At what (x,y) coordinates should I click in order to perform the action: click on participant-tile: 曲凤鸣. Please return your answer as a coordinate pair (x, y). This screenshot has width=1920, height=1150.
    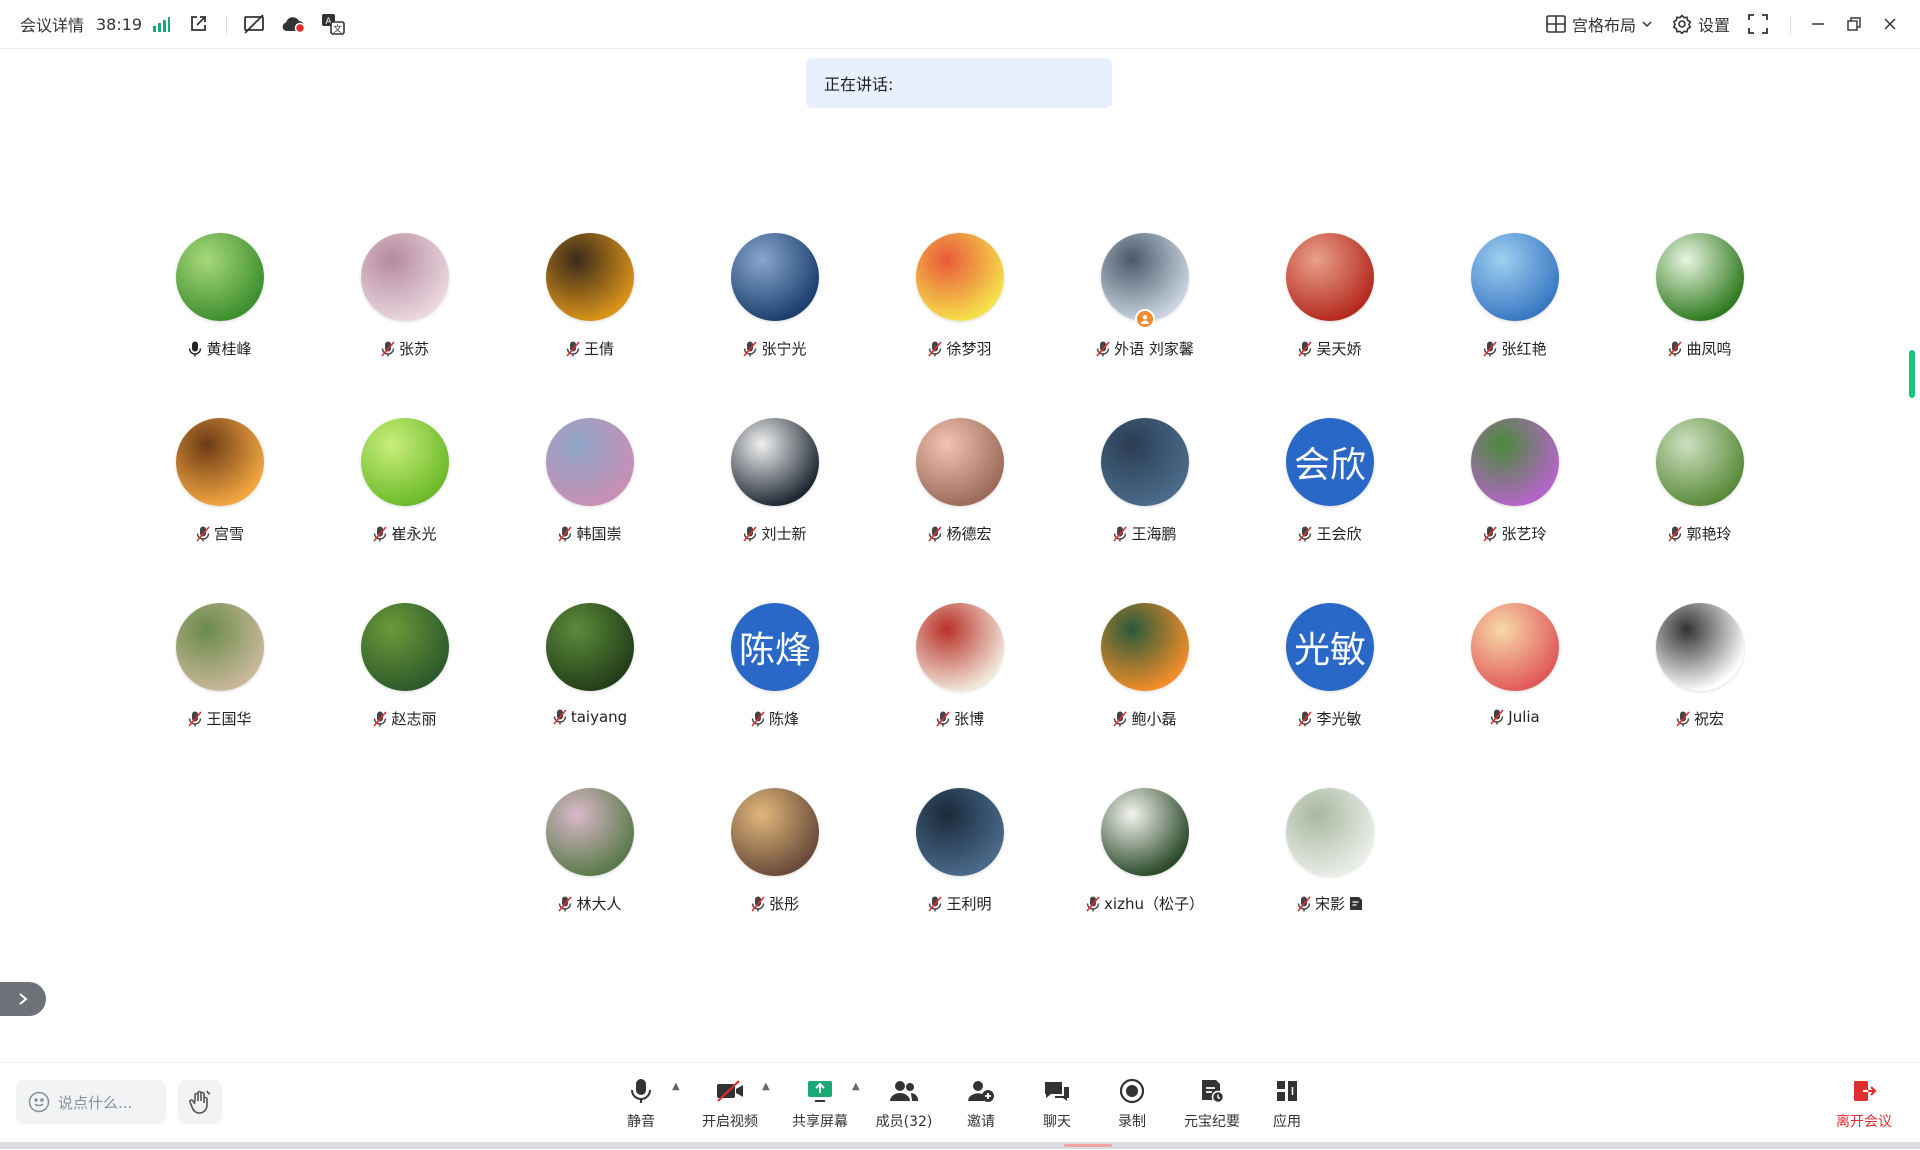
    Looking at the image, I should click on (1700, 303).